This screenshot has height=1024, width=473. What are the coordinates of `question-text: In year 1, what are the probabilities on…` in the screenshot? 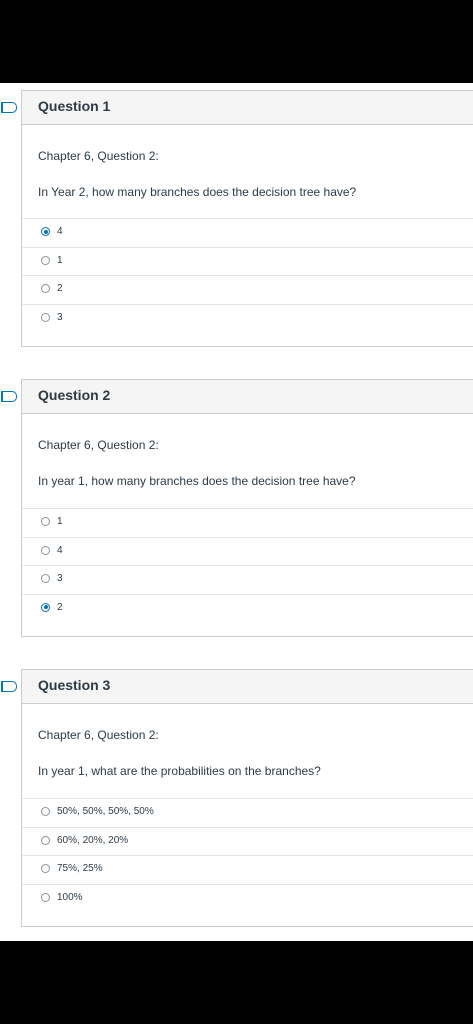 It's located at (179, 771).